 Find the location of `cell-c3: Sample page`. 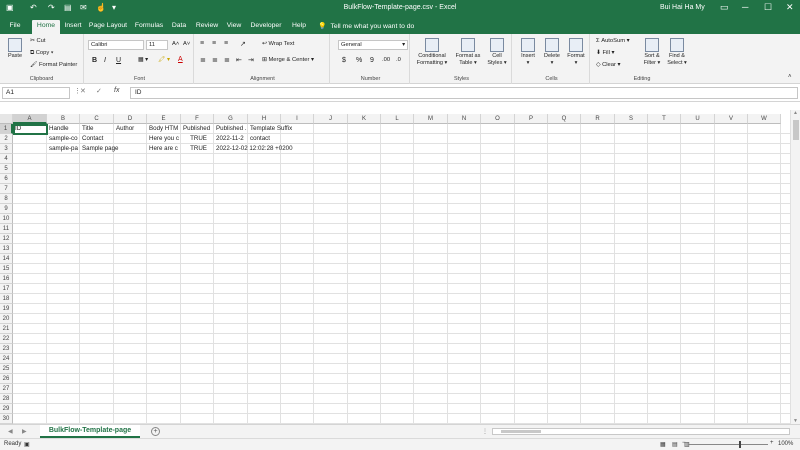

cell-c3: Sample page is located at coordinates (99, 149).